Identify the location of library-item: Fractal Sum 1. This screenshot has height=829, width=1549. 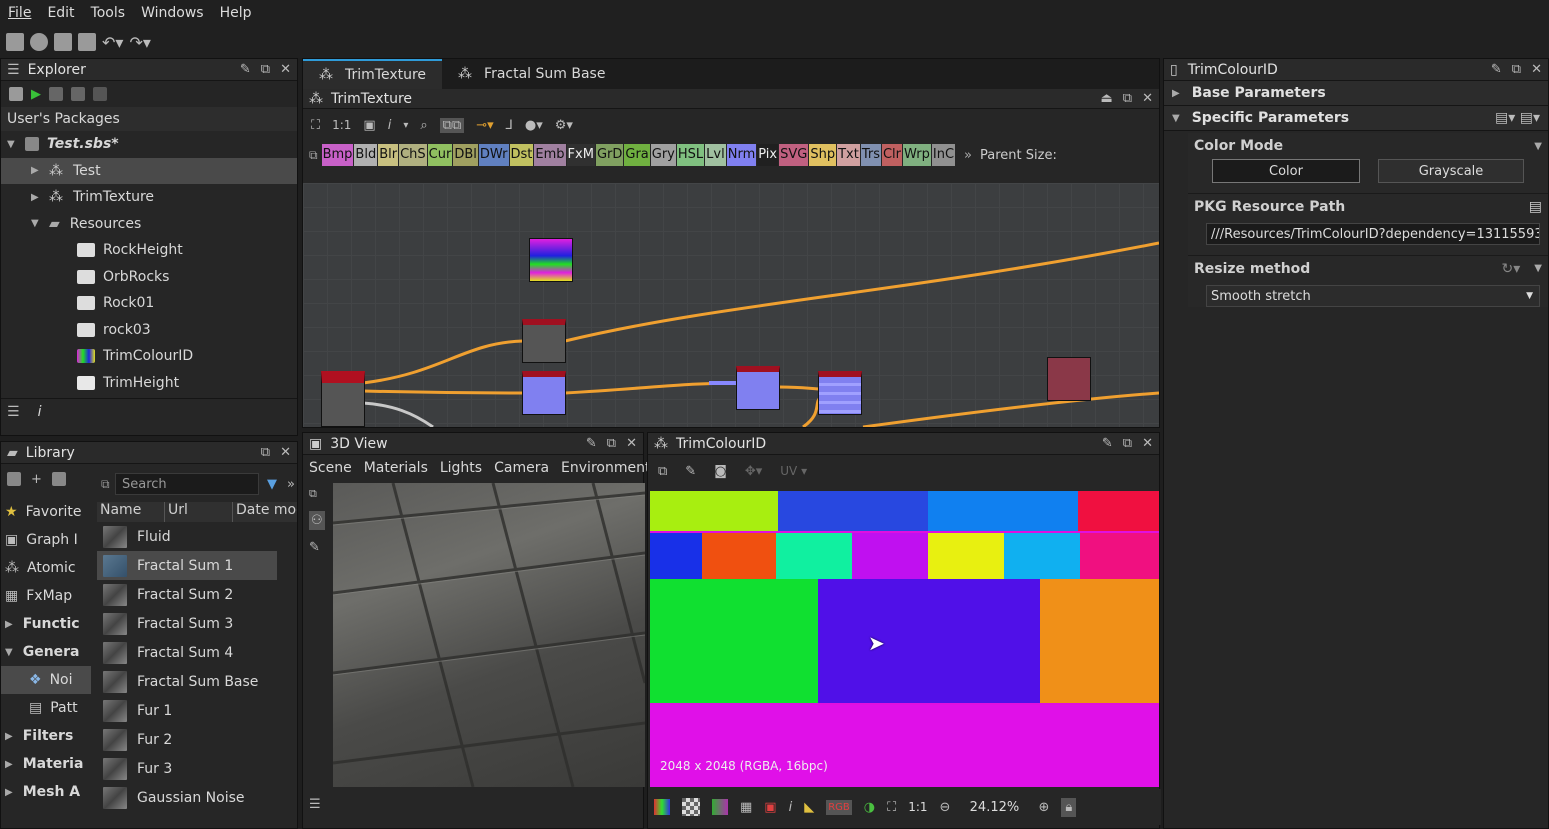
(187, 565).